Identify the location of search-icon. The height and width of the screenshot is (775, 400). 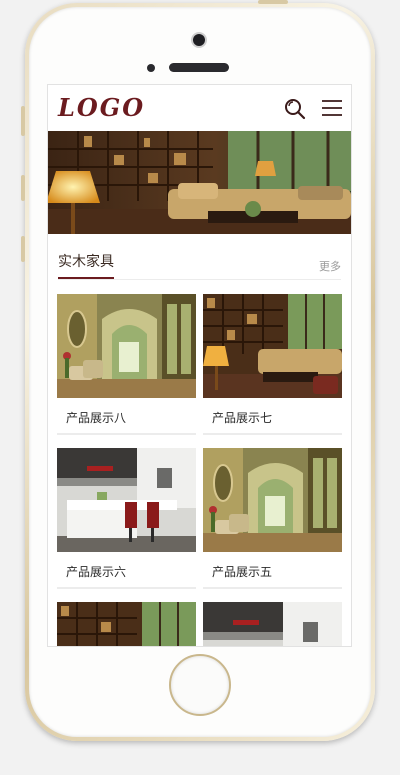
(295, 109).